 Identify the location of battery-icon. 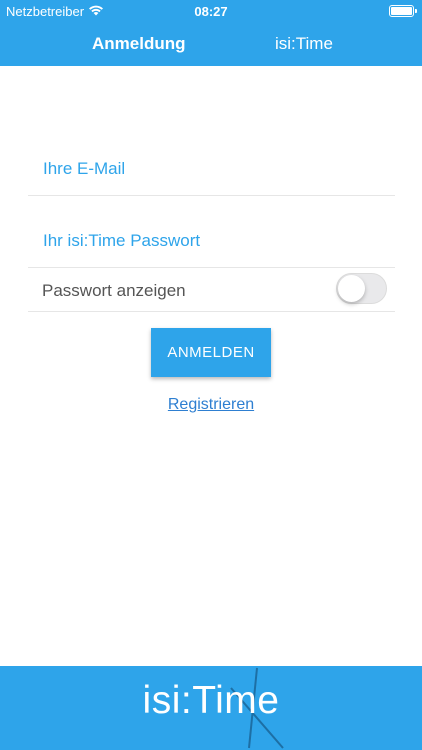
(403, 11).